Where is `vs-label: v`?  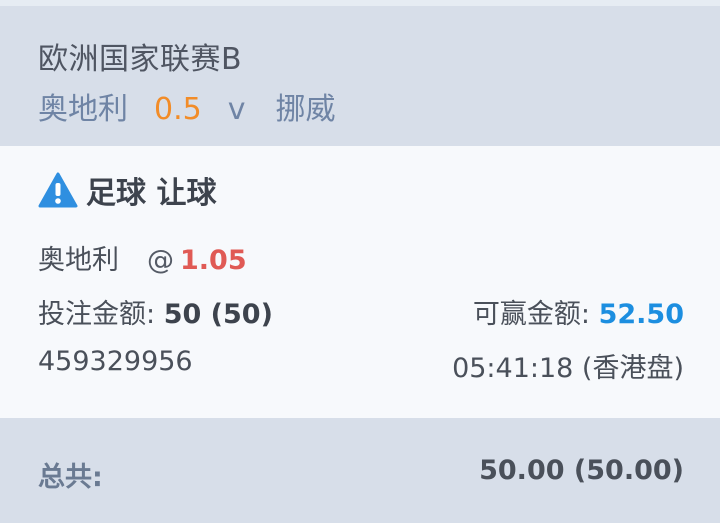 vs-label: v is located at coordinates (236, 109).